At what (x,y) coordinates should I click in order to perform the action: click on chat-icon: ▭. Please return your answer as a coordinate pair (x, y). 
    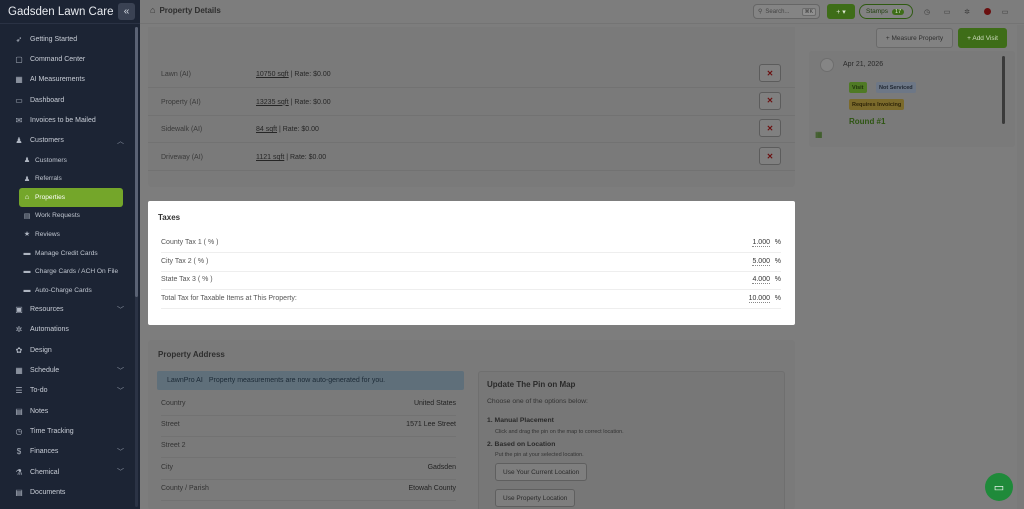
    Looking at the image, I should click on (999, 487).